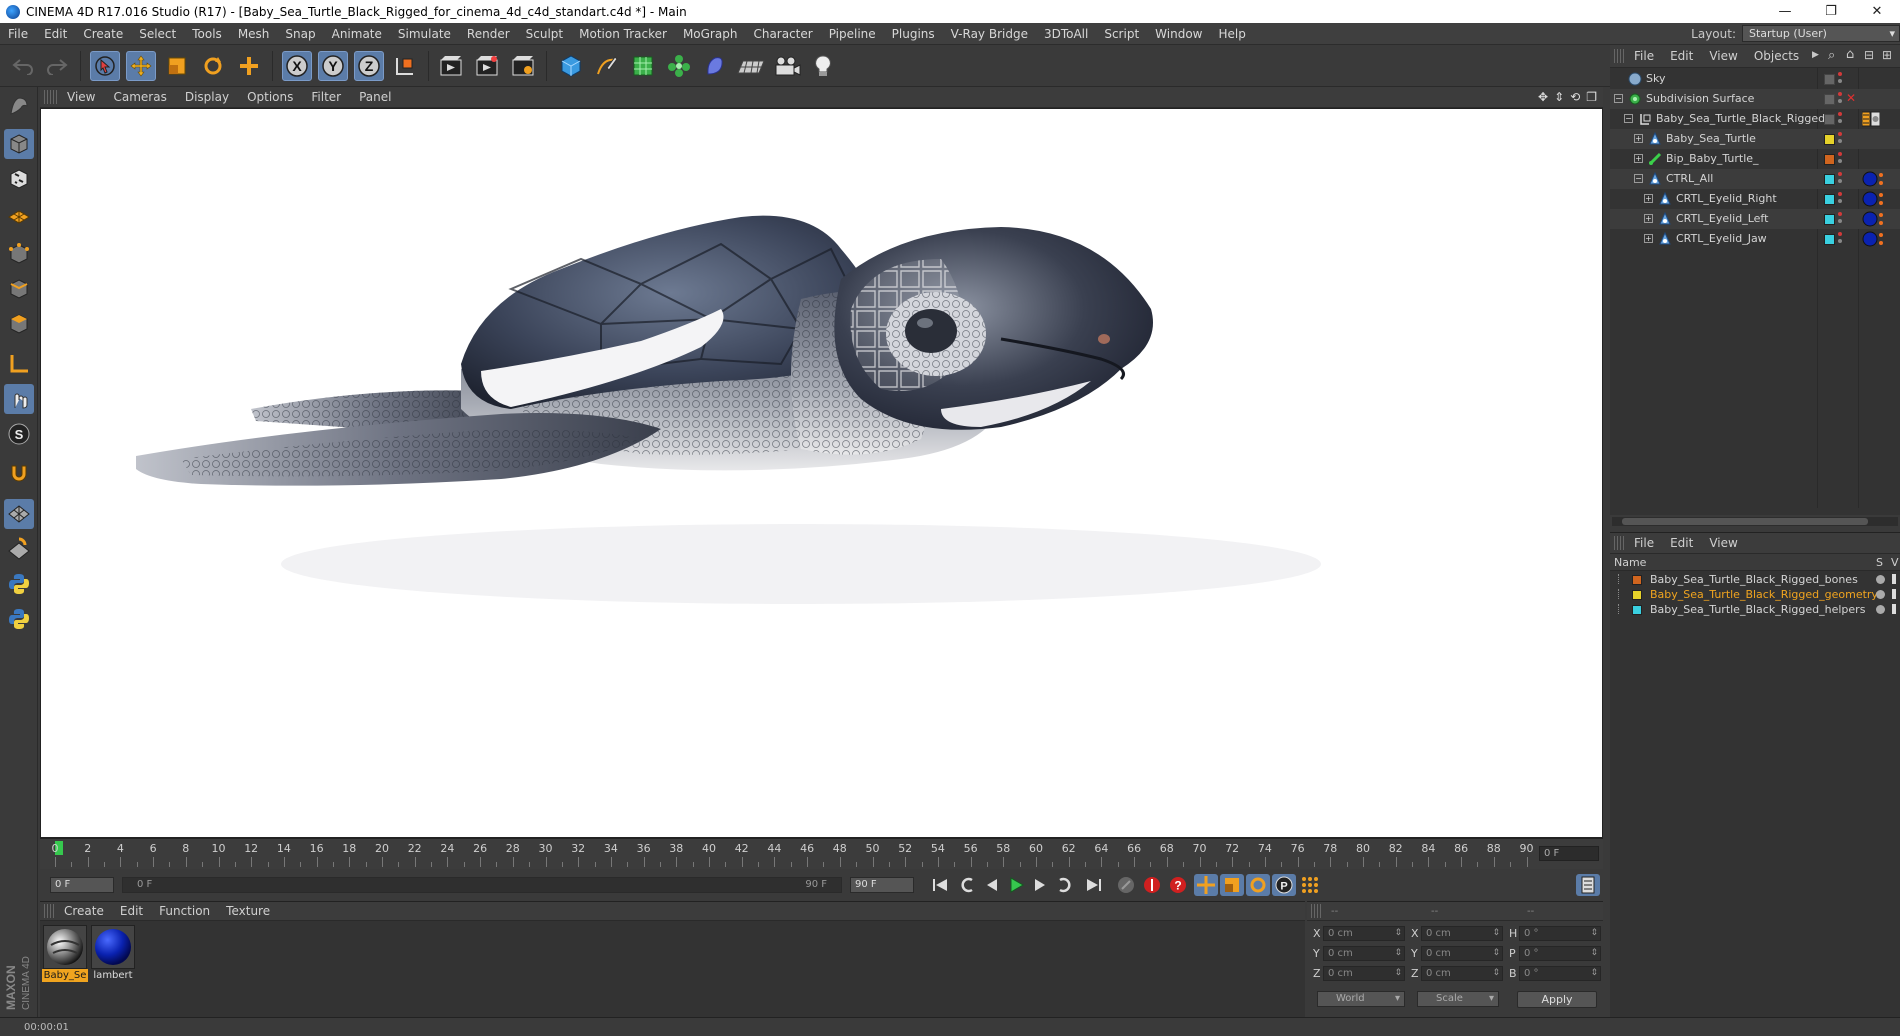 This screenshot has width=1900, height=1036. I want to click on collapse-icon: ⊟, so click(1869, 55).